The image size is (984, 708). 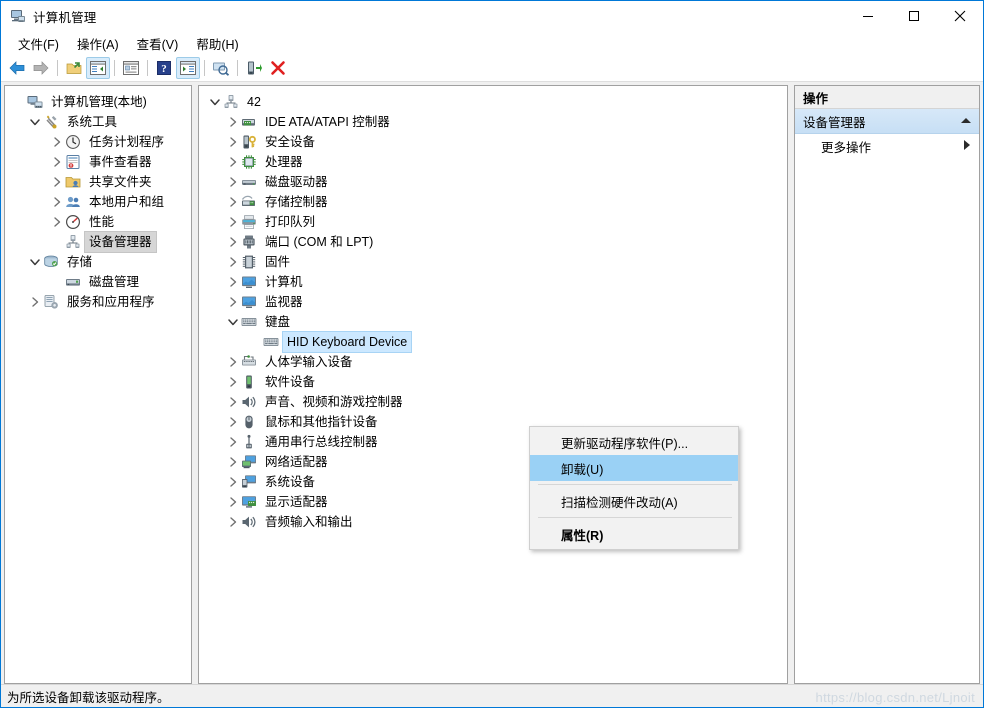 What do you see at coordinates (98, 43) in the screenshot?
I see `menu-action: 操作(A)` at bounding box center [98, 43].